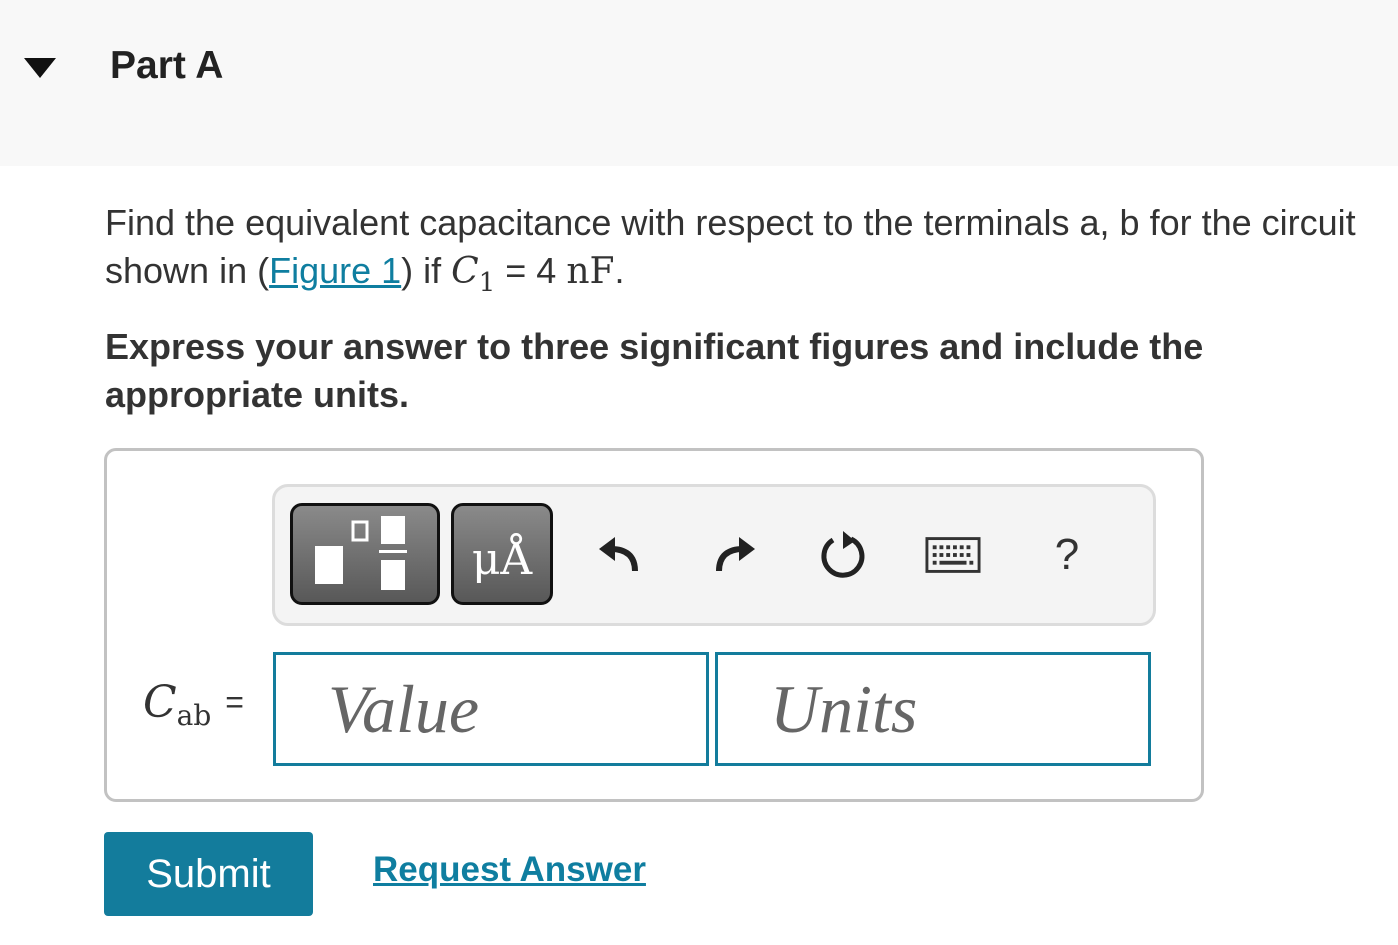 The height and width of the screenshot is (945, 1398). I want to click on equals-sign: =, so click(234, 702).